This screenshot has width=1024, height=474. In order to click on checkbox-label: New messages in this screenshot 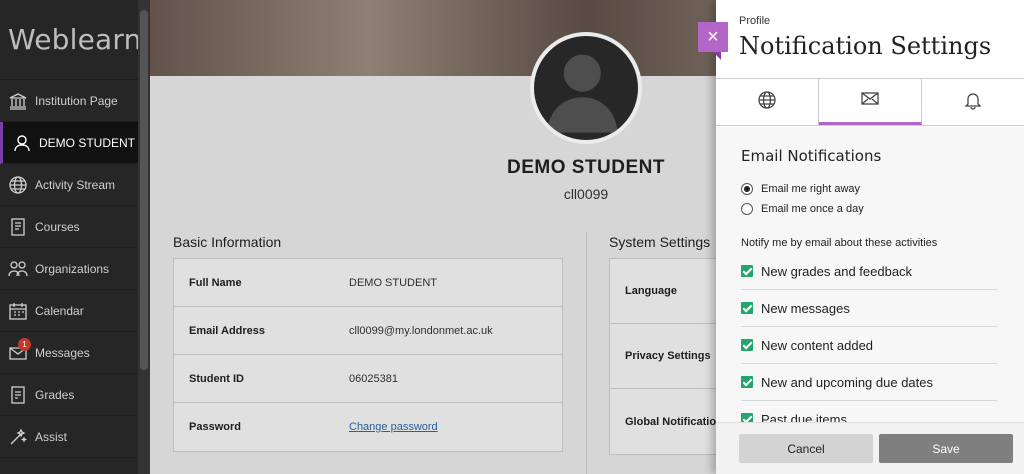, I will do `click(805, 308)`.